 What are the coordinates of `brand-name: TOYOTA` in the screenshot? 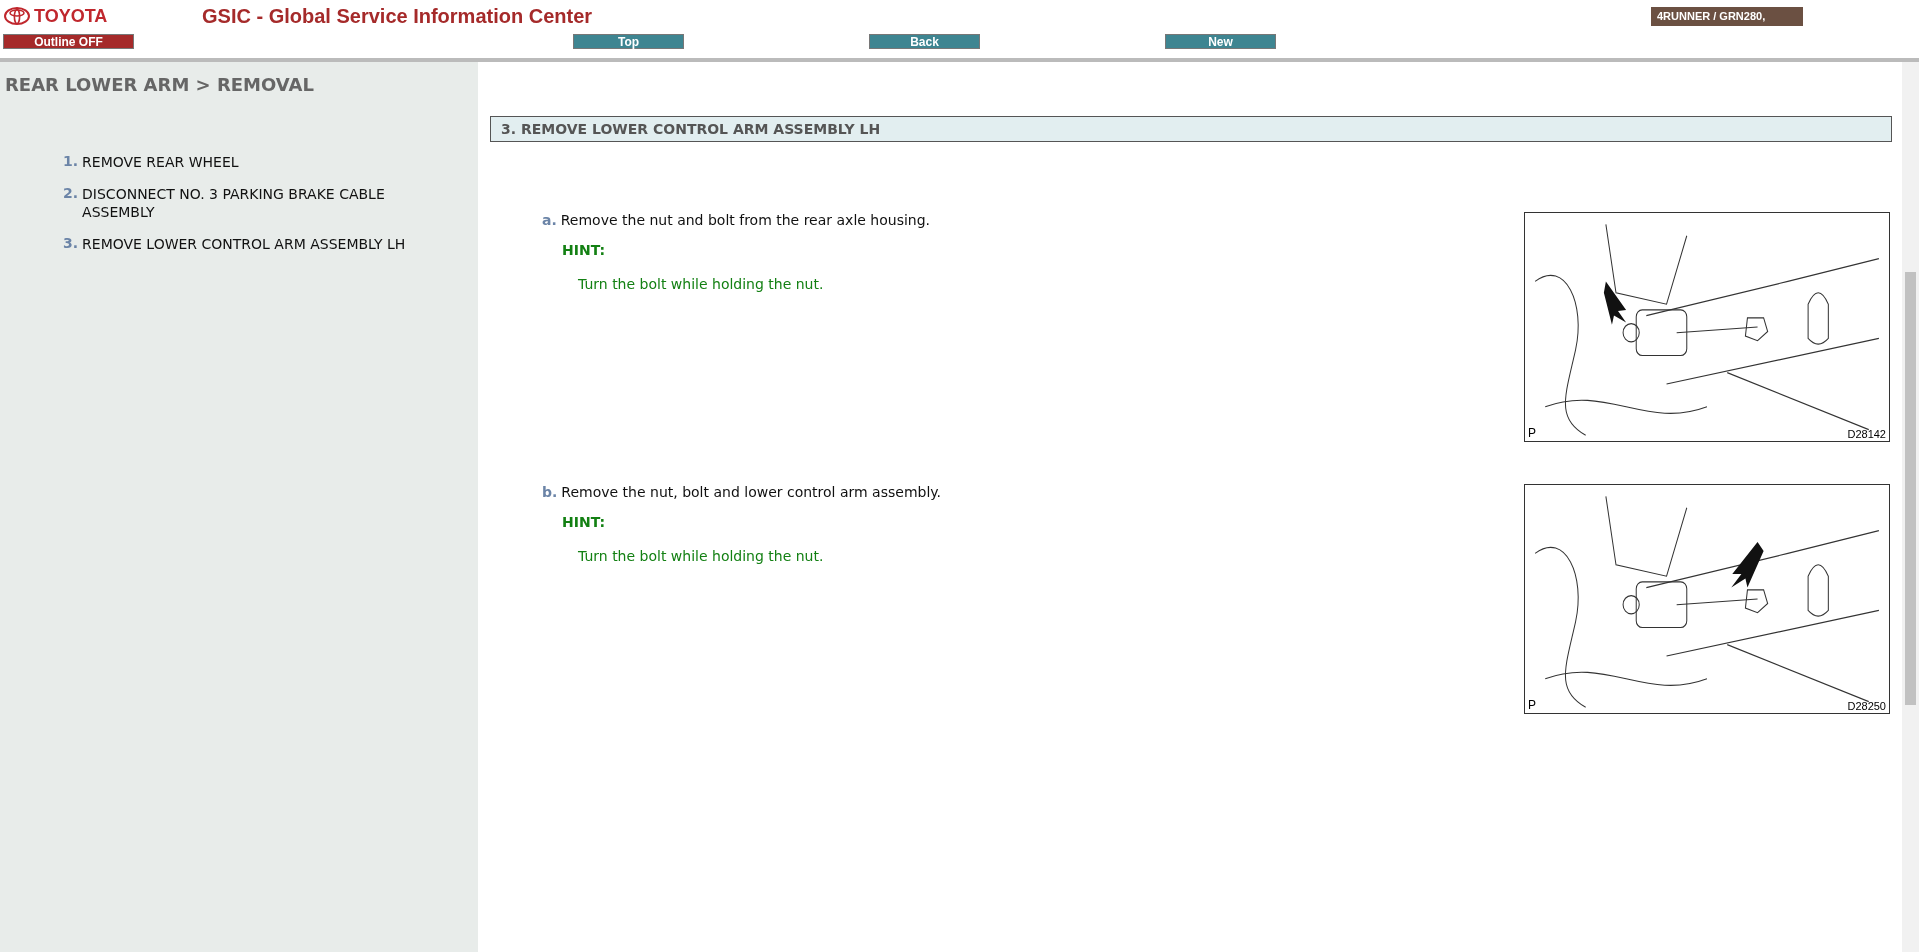 It's located at (71, 16).